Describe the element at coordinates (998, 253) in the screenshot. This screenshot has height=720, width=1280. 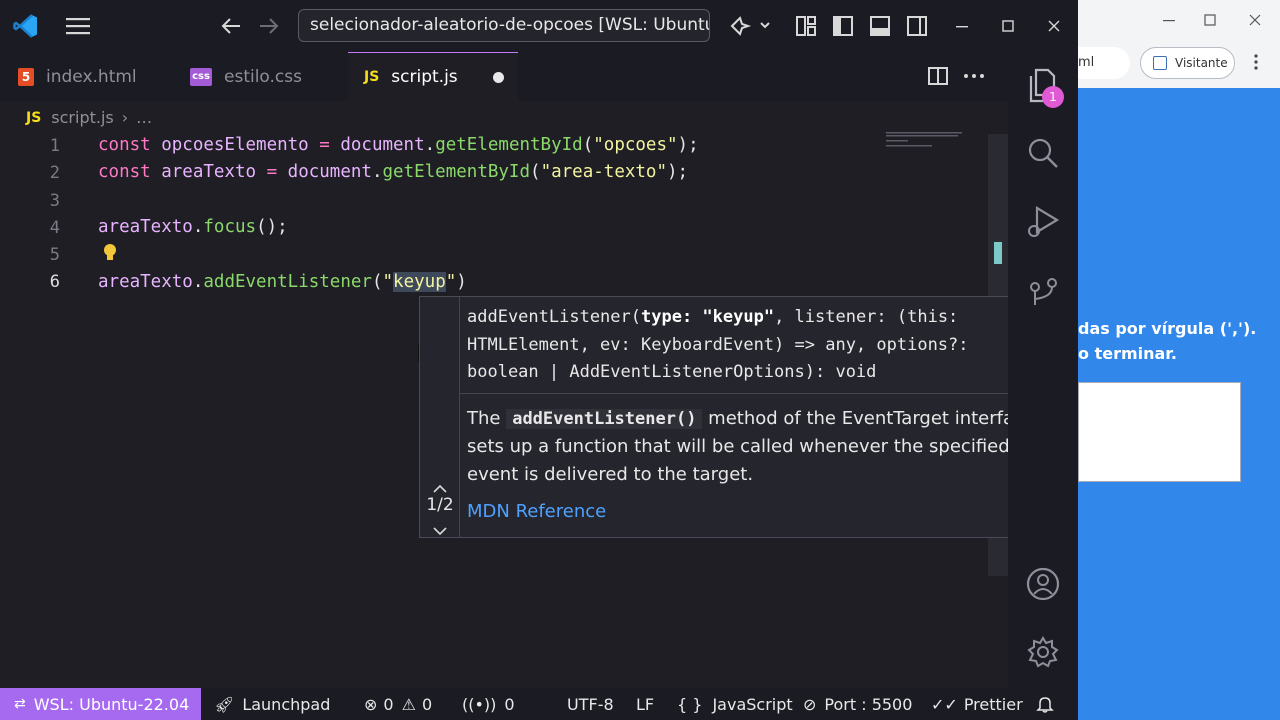
I see `scroll-position-marker` at that location.